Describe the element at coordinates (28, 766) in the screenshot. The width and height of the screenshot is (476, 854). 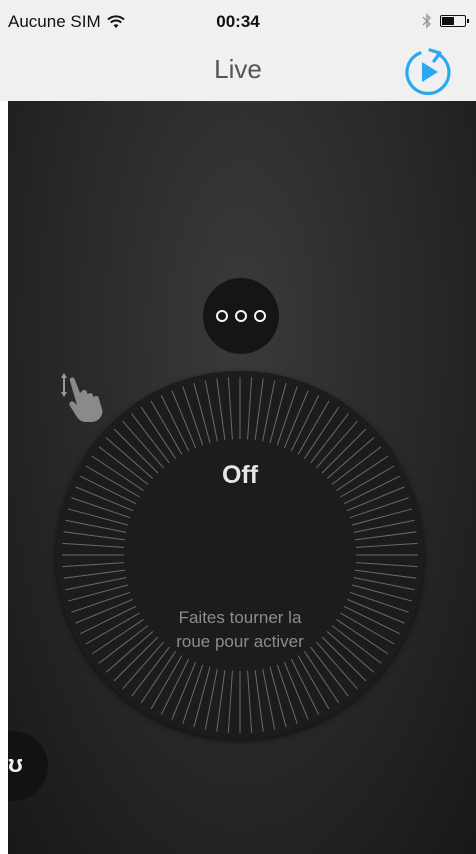
I see `corner-button: ʊ` at that location.